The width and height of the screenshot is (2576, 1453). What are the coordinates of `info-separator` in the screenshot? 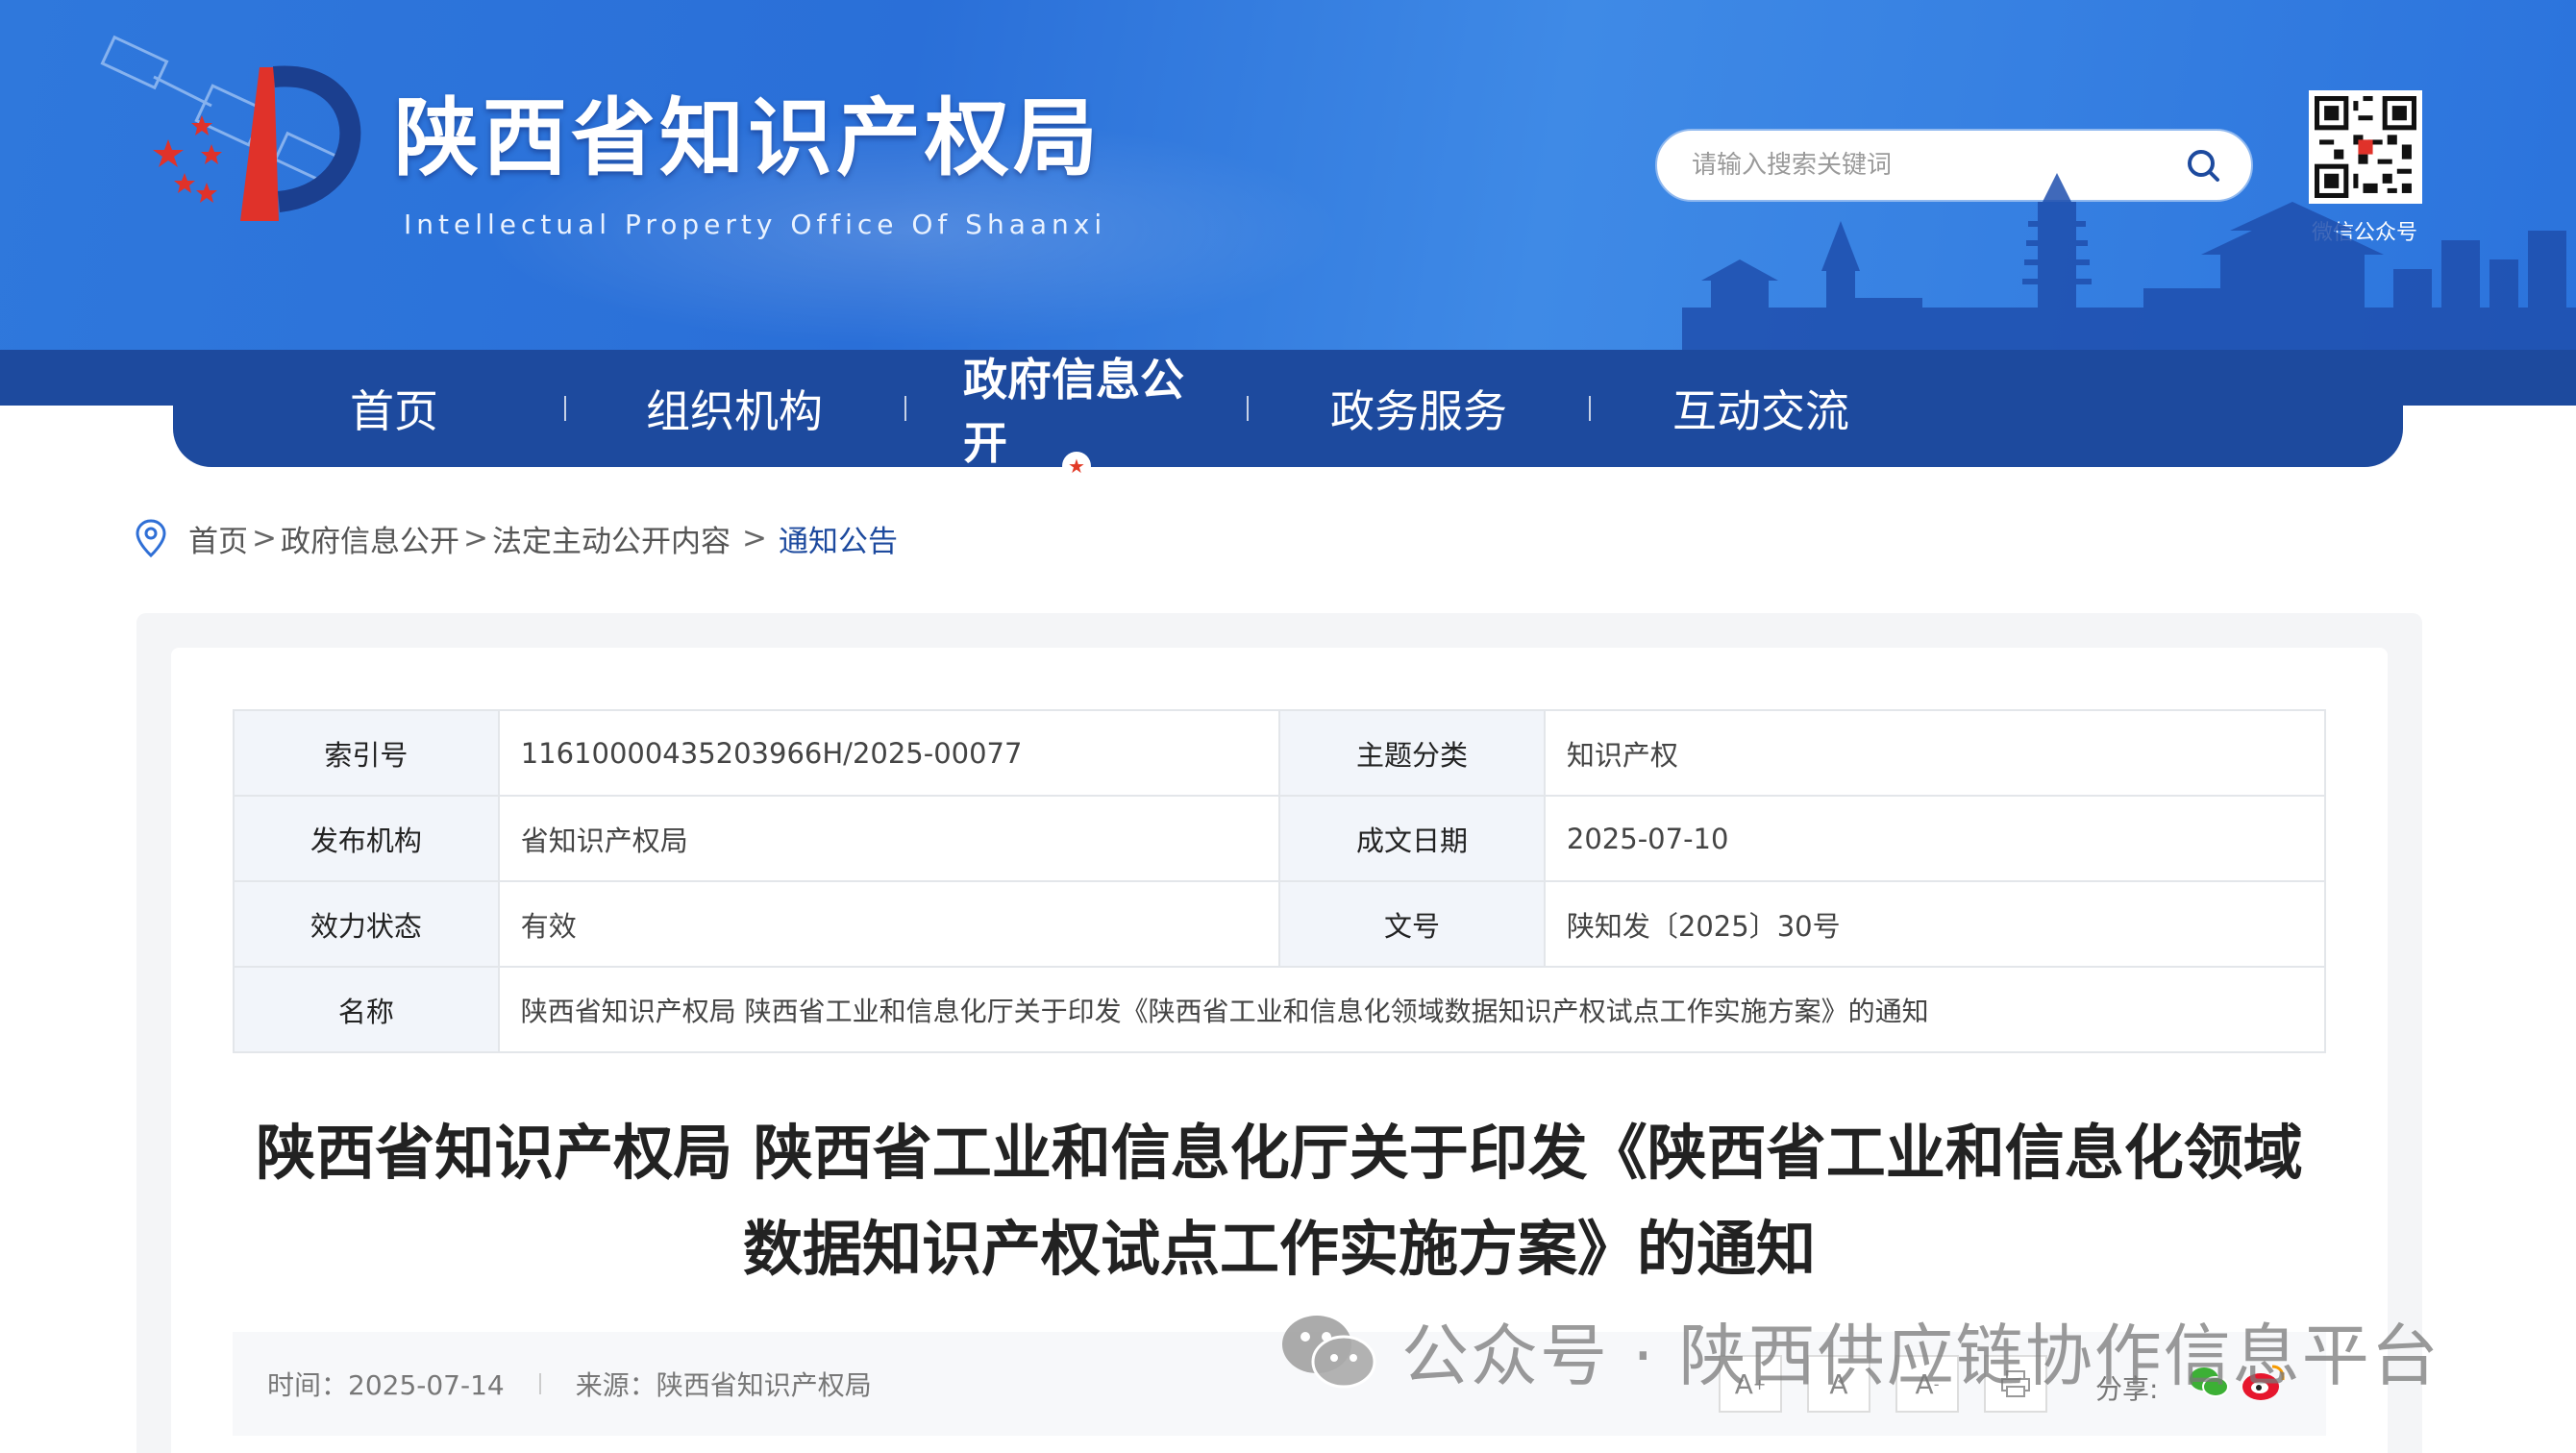 It's located at (539, 1383).